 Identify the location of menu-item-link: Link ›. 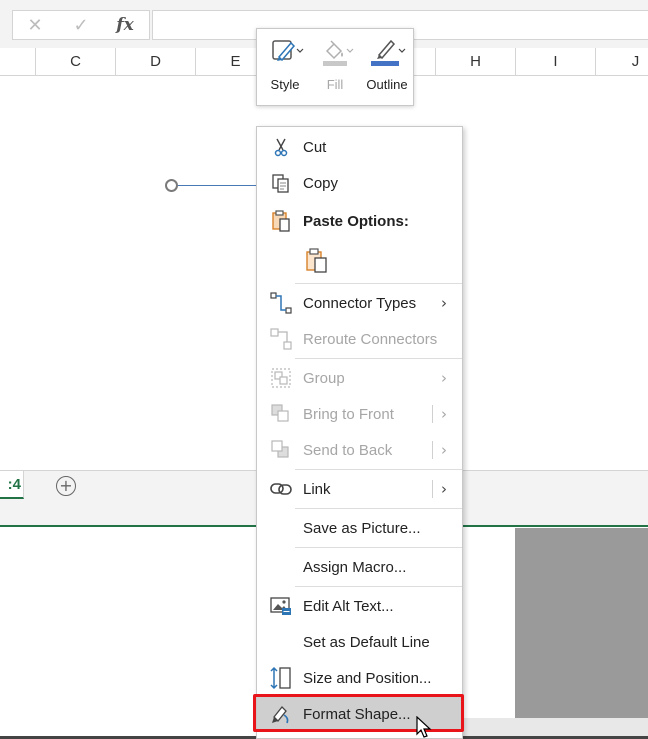
(359, 489).